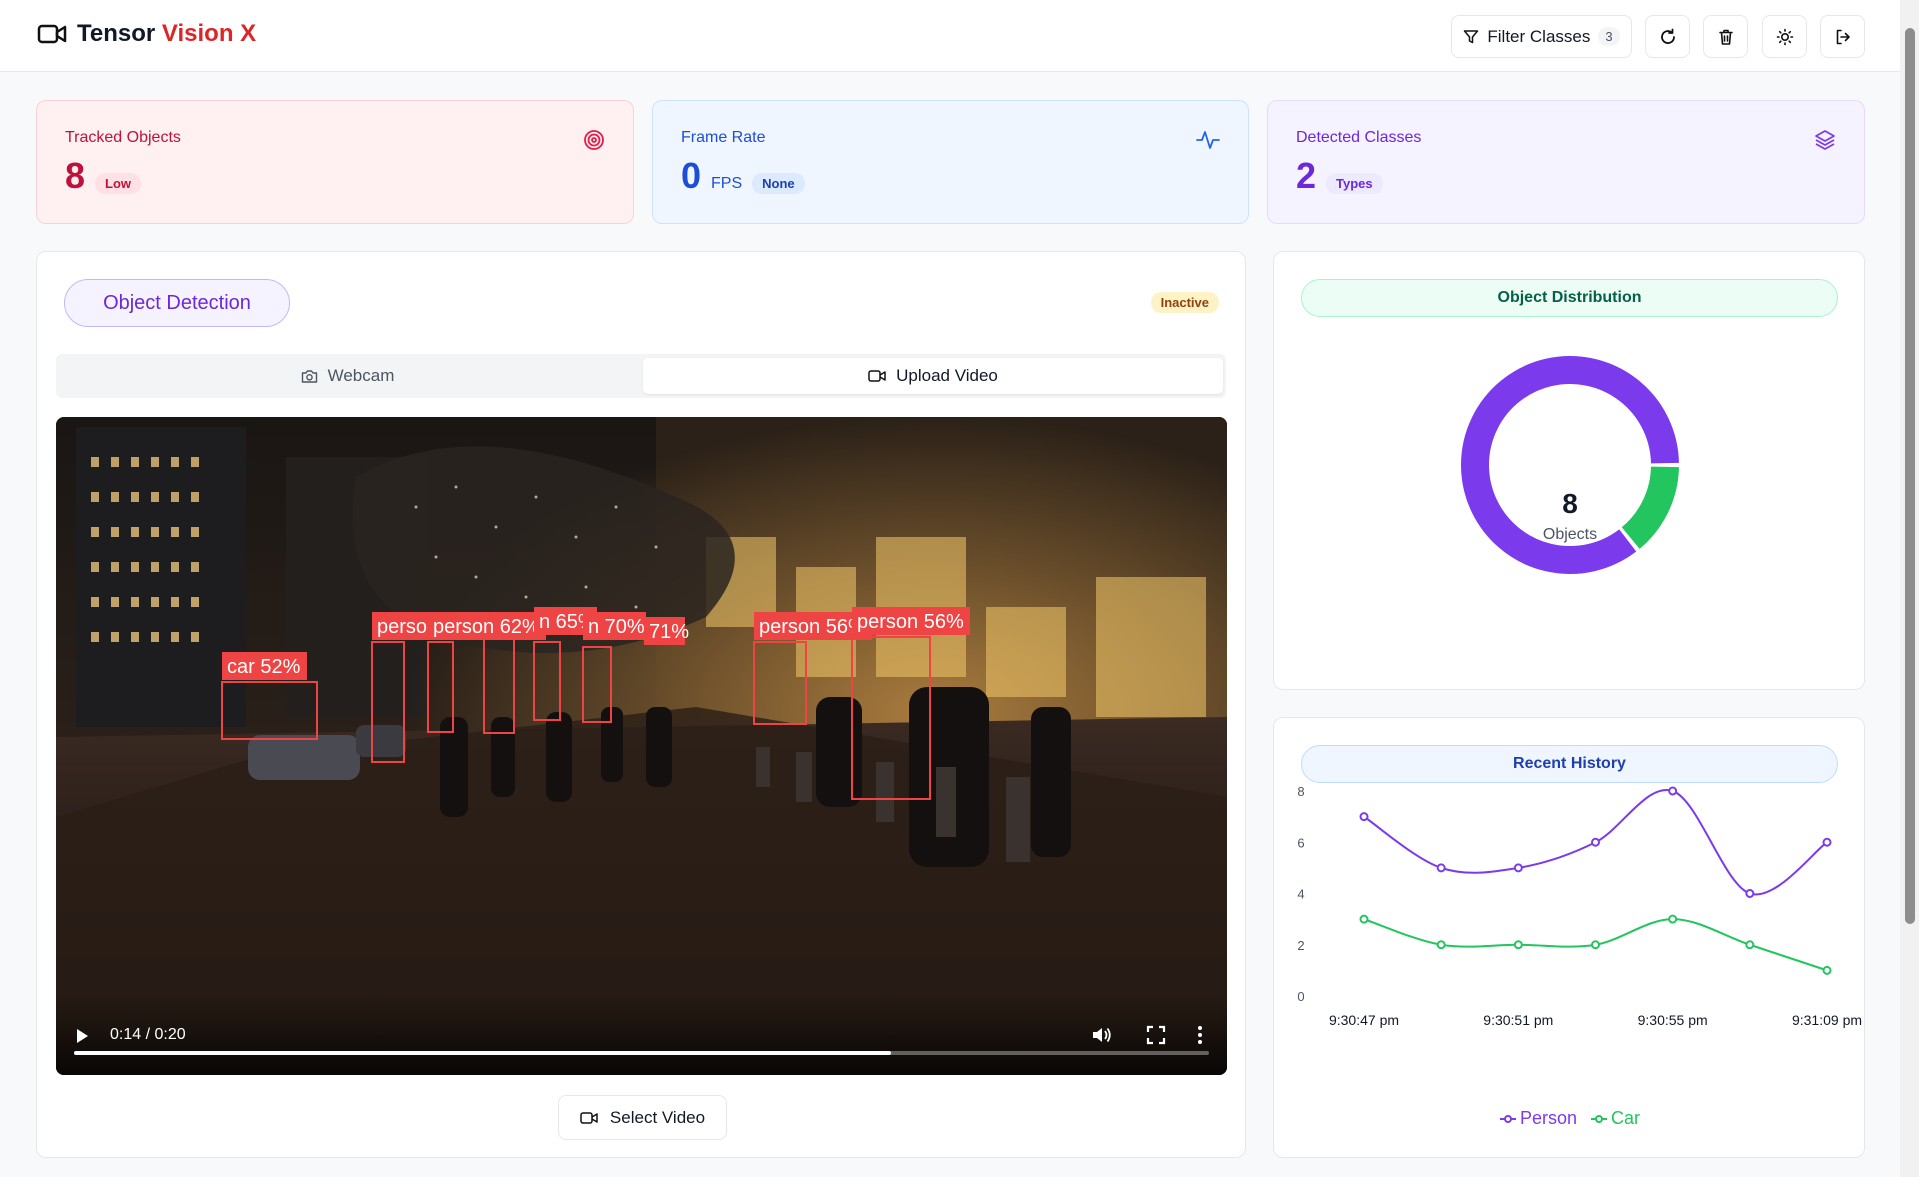 The image size is (1919, 1177). What do you see at coordinates (1300, 945) in the screenshot?
I see `y-tick-label: 2` at bounding box center [1300, 945].